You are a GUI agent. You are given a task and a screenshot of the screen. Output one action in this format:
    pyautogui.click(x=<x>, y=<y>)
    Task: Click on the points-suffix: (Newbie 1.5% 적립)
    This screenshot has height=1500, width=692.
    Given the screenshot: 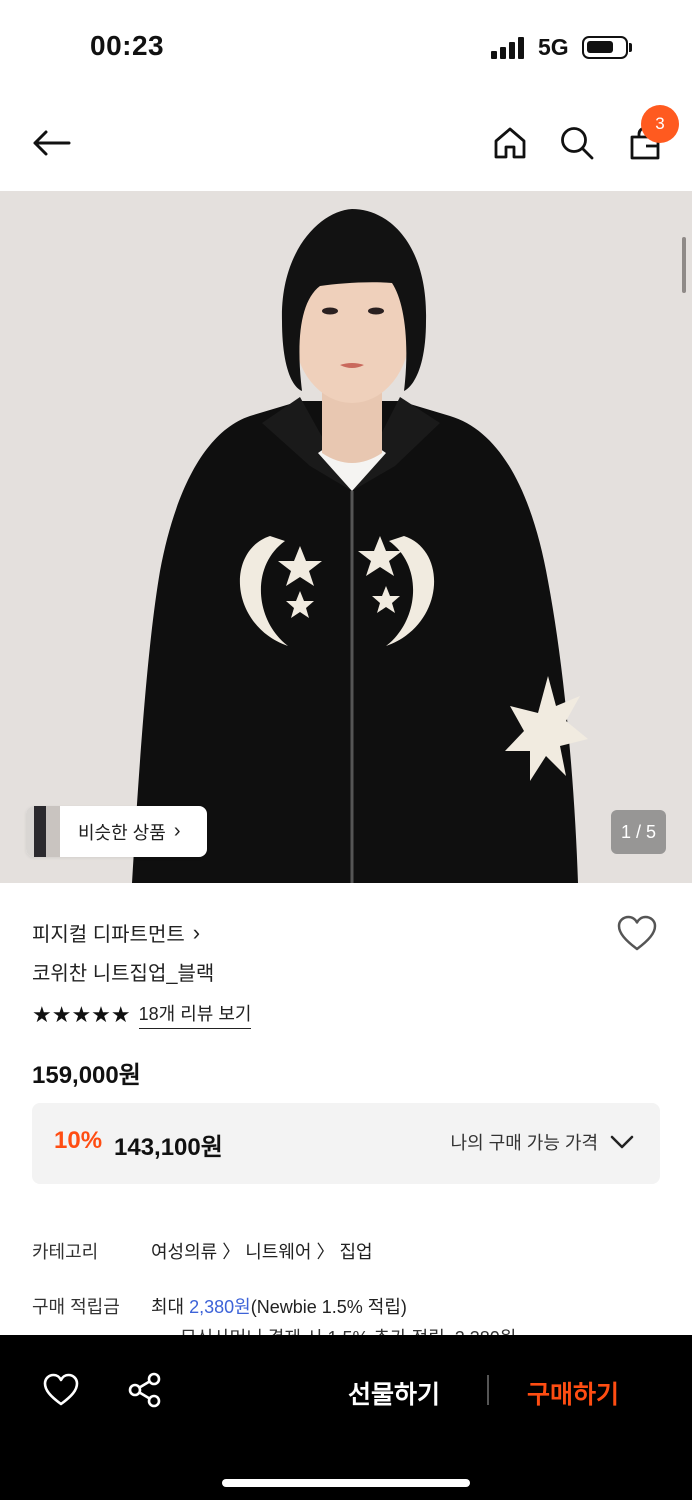 What is the action you would take?
    pyautogui.click(x=328, y=1307)
    